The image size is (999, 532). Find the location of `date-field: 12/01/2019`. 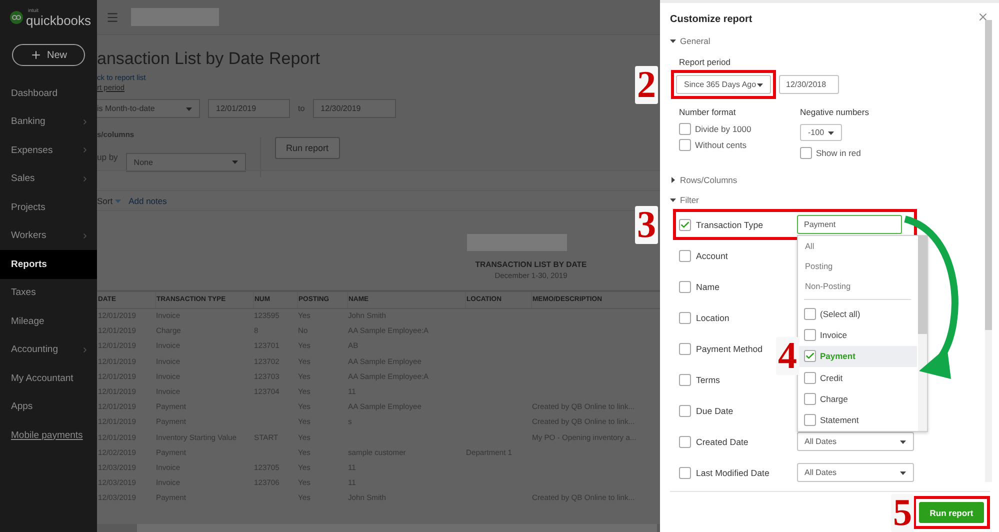

date-field: 12/01/2019 is located at coordinates (249, 108).